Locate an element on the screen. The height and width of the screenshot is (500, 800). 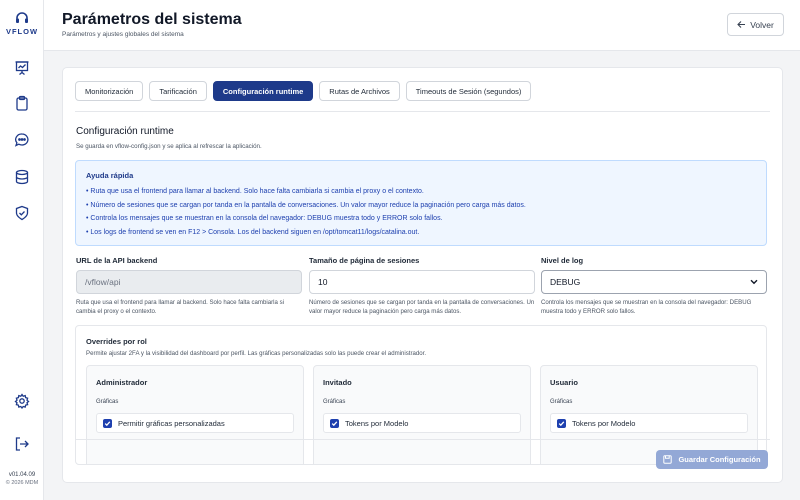
database-icon is located at coordinates (22, 177).